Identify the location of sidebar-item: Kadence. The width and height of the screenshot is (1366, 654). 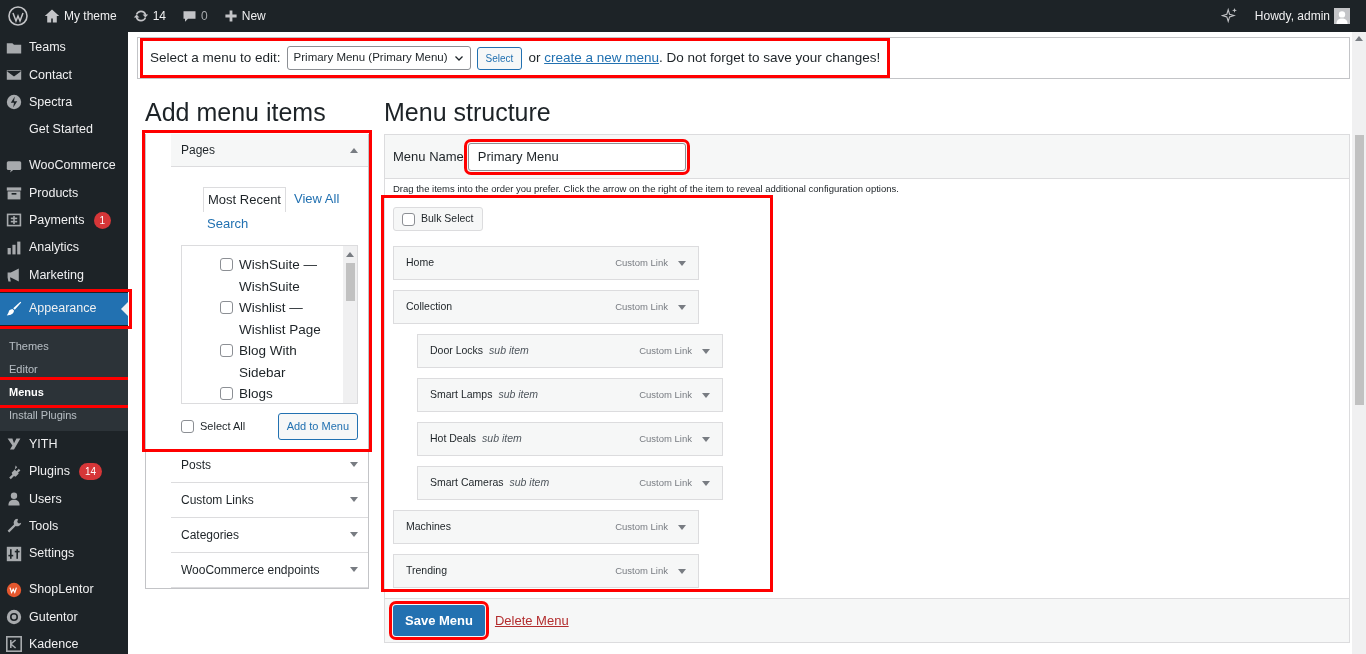
(64, 642).